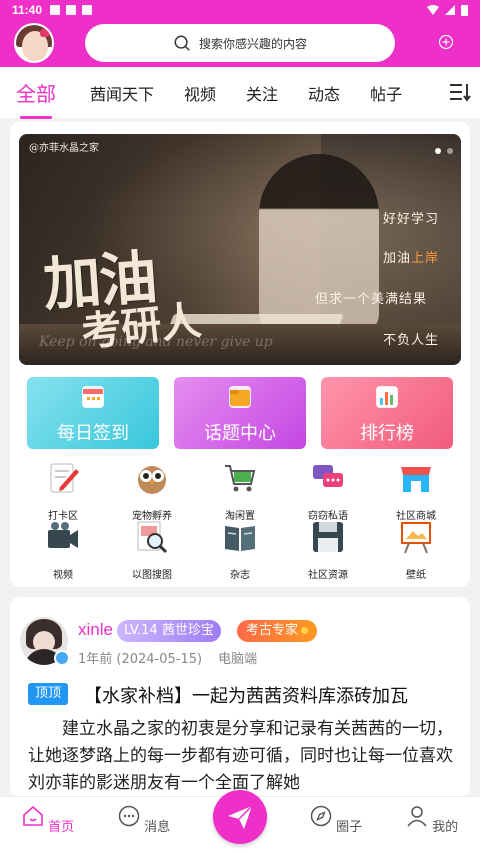 This screenshot has width=480, height=853. I want to click on post-title: 【水家补档】一起为茜茜资料库添砖加瓦, so click(246, 695).